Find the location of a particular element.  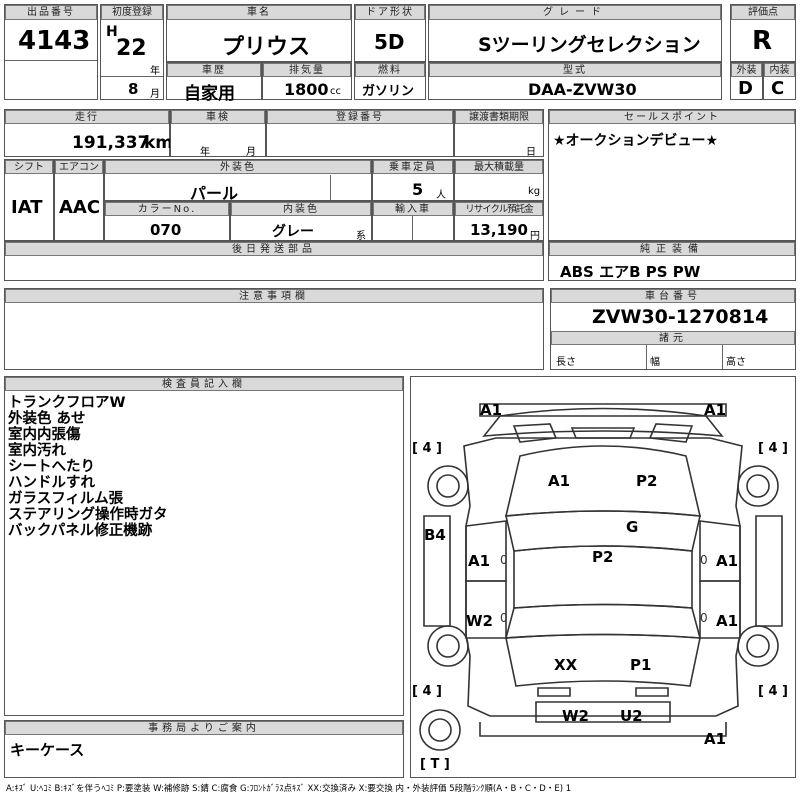

inspector-line: ガラスフィルム張 is located at coordinates (66, 499).